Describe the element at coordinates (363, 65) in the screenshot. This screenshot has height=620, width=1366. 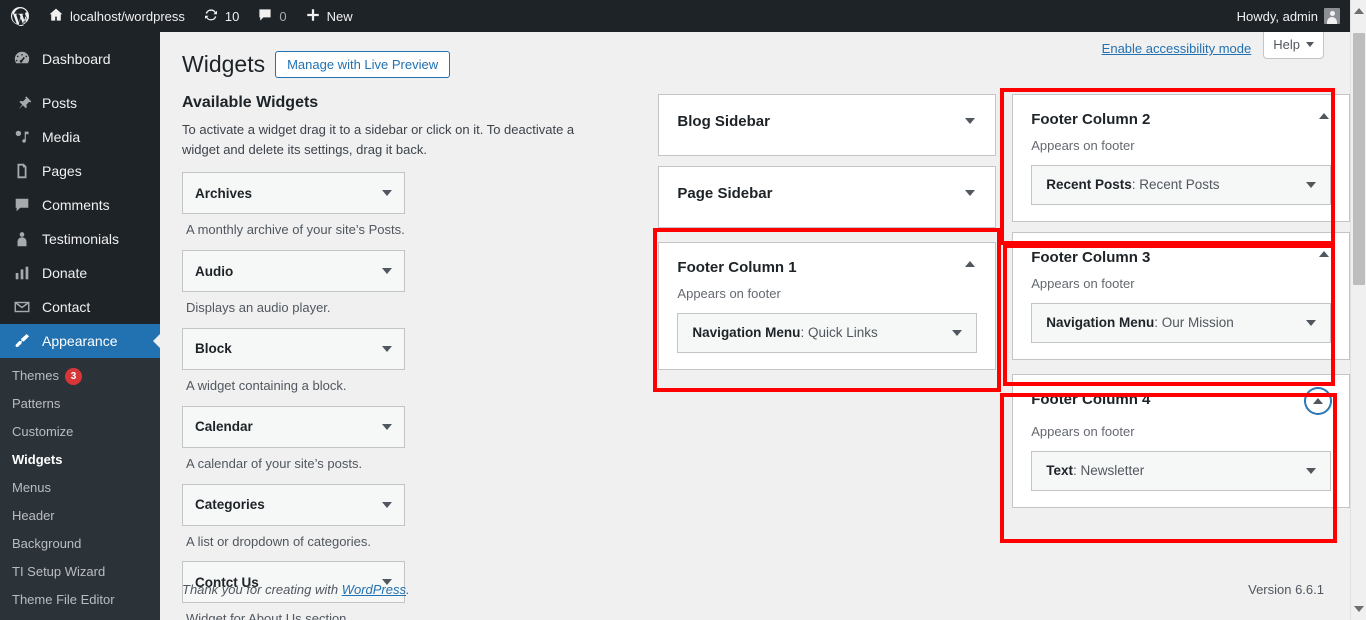
I see `manage-with-live-preview-button: Manage with Live Preview` at that location.